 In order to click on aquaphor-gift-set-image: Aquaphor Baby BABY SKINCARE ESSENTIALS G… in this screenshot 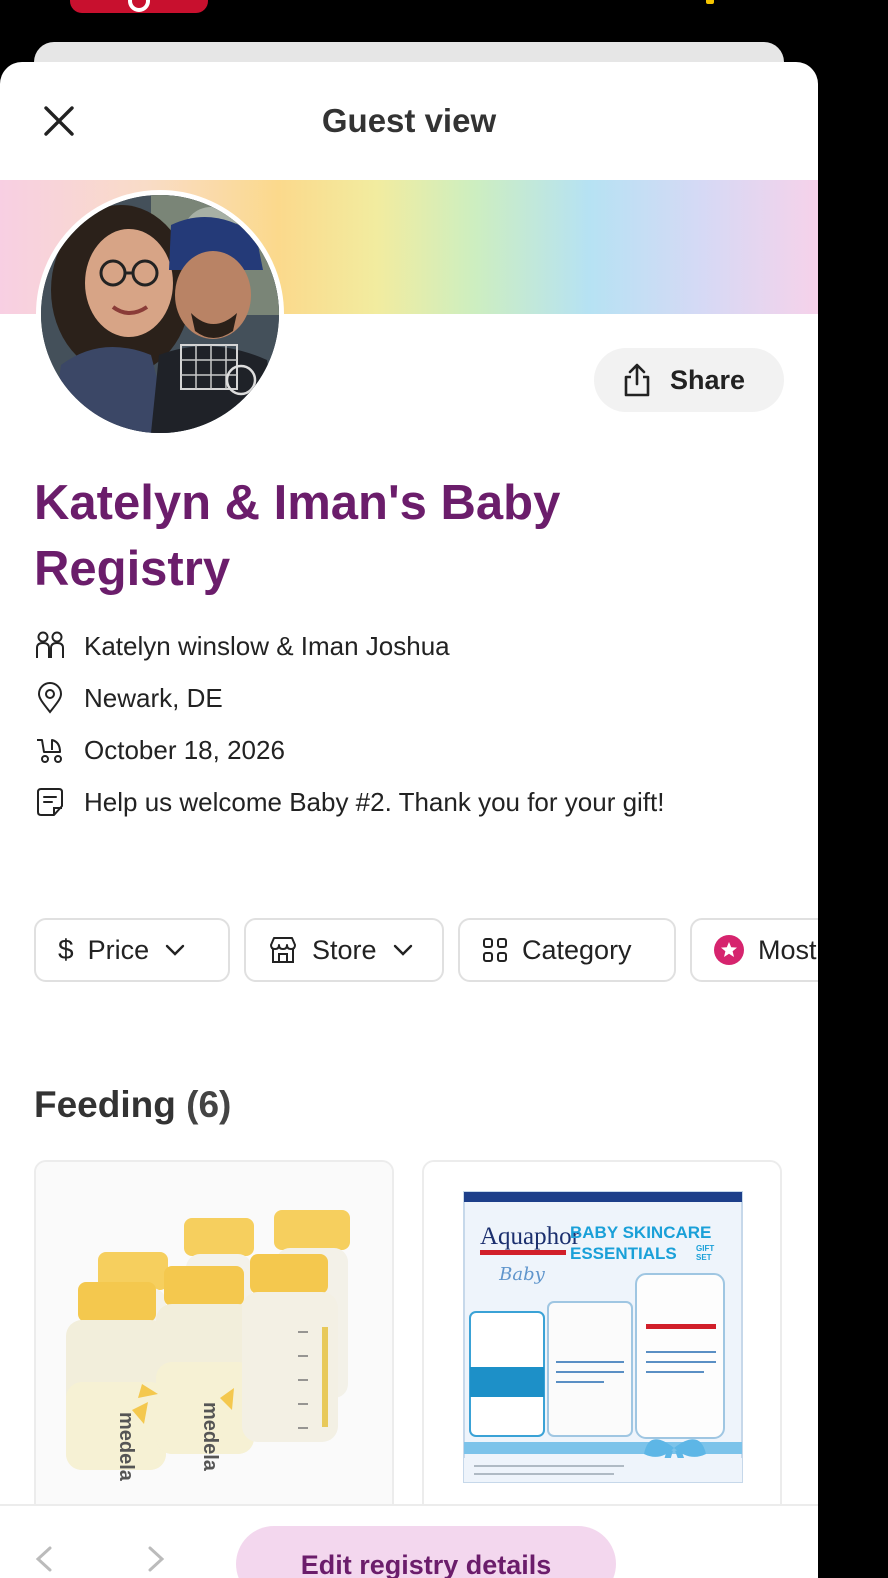, I will do `click(602, 1340)`.